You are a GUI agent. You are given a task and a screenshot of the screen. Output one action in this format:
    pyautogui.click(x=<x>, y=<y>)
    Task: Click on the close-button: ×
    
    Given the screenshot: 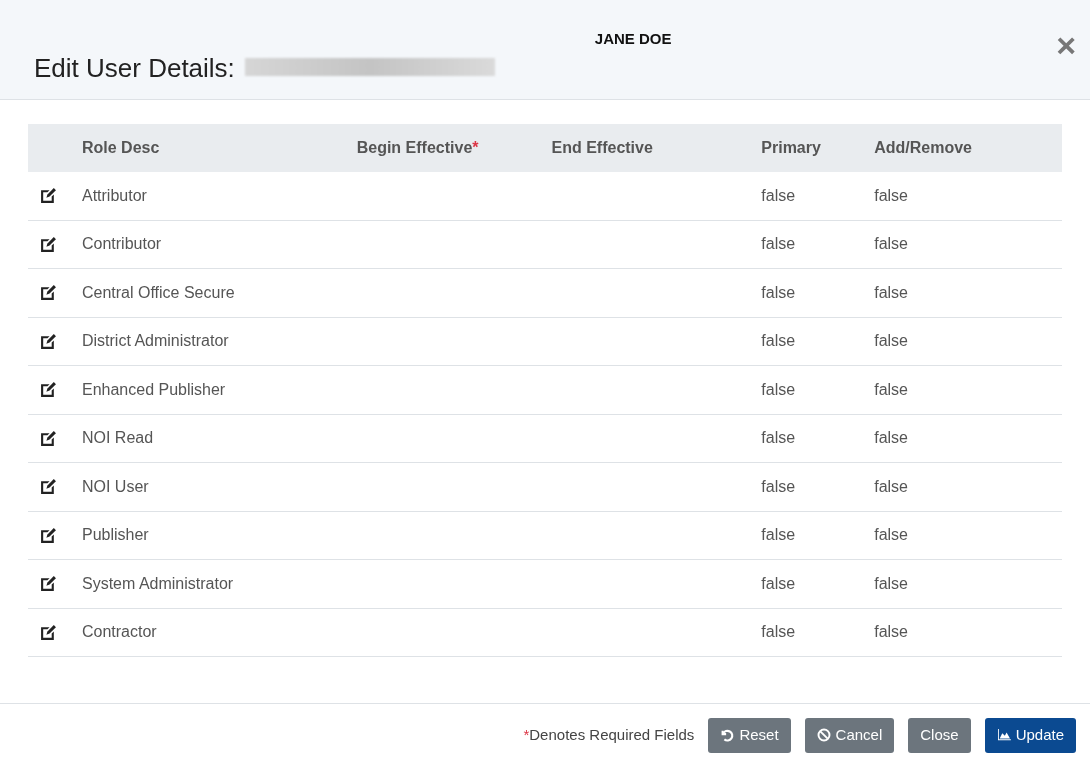 What is the action you would take?
    pyautogui.click(x=1066, y=45)
    